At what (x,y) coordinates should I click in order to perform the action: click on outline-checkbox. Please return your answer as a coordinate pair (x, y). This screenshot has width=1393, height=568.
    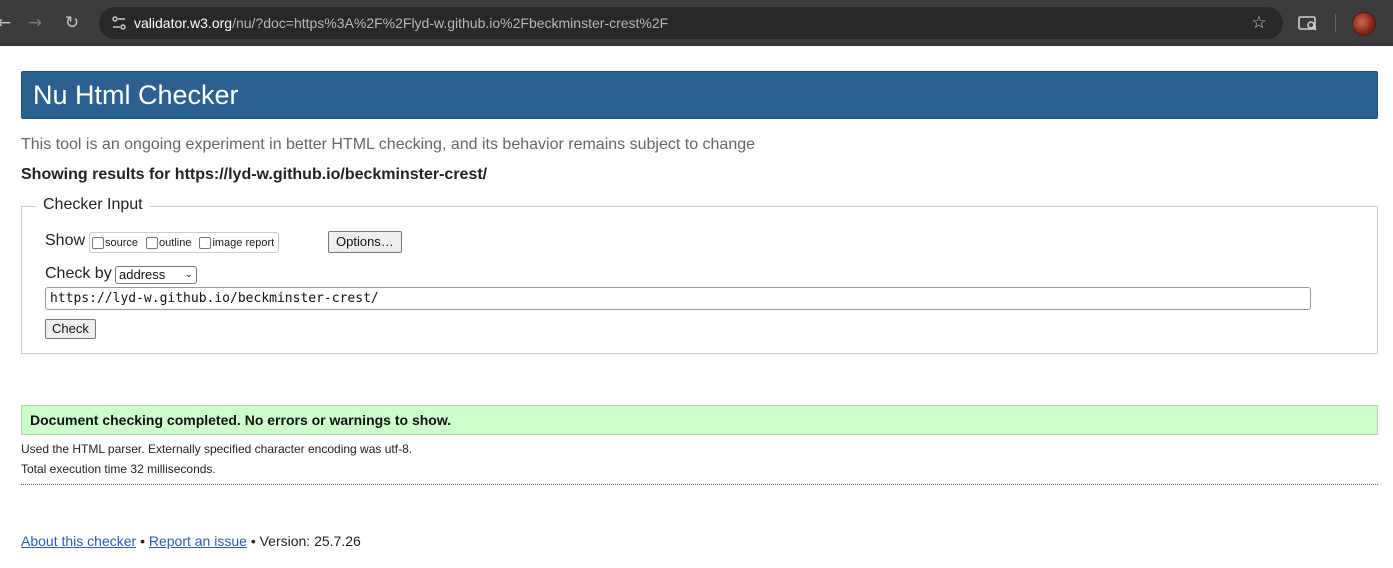
    Looking at the image, I should click on (152, 242).